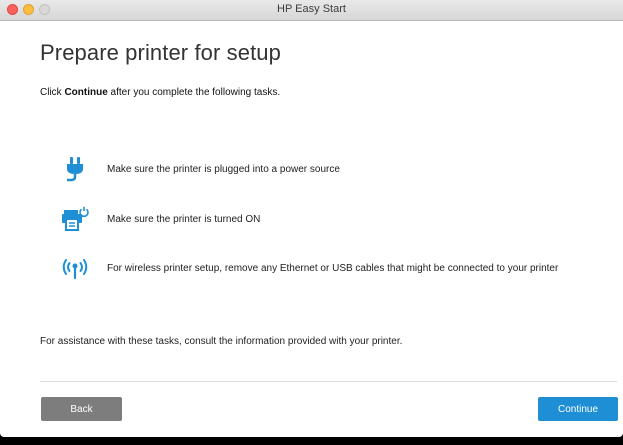 The height and width of the screenshot is (445, 623). I want to click on window-title: HP Easy Start, so click(311, 9).